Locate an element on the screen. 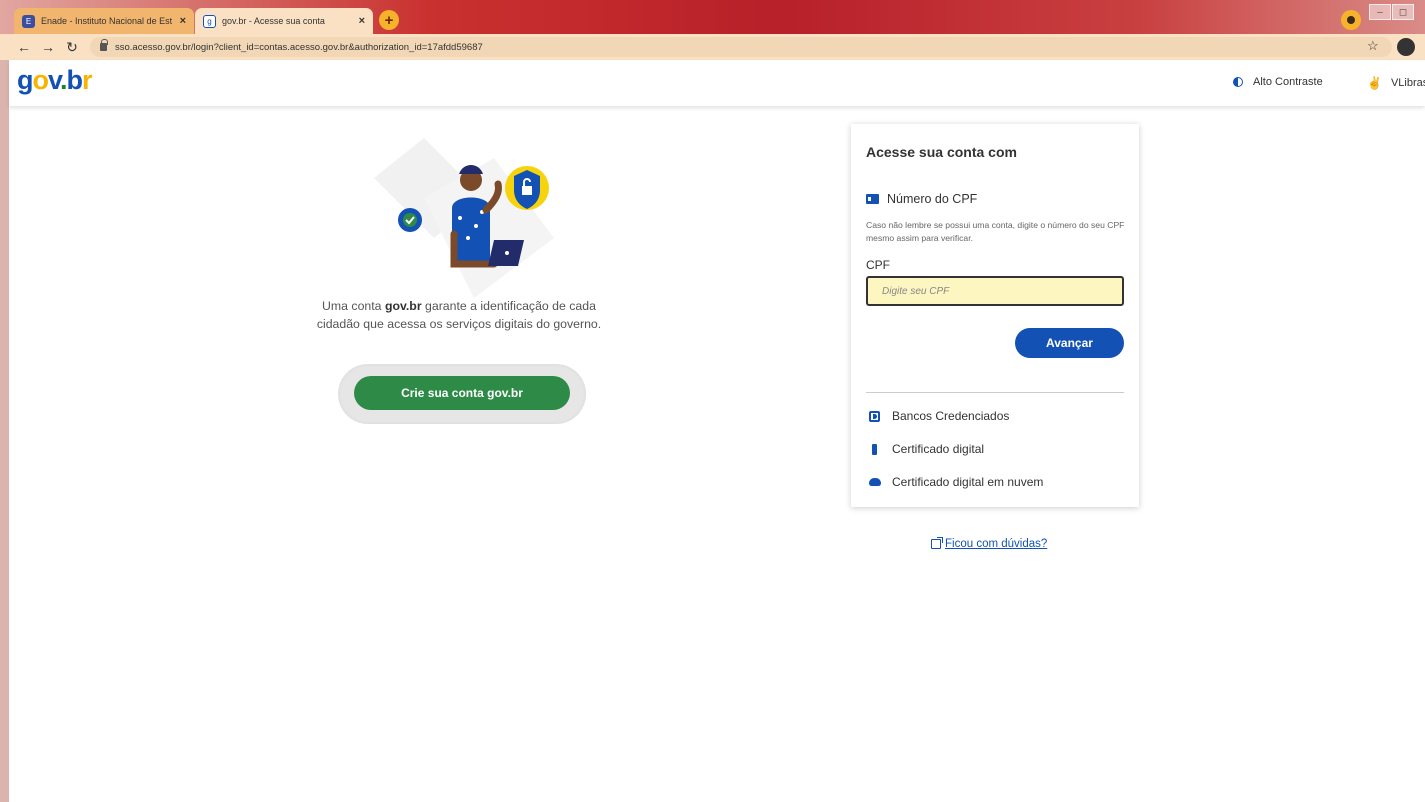 The height and width of the screenshot is (802, 1425). tab-govbr: g gov.br - Acesse sua conta × is located at coordinates (284, 21).